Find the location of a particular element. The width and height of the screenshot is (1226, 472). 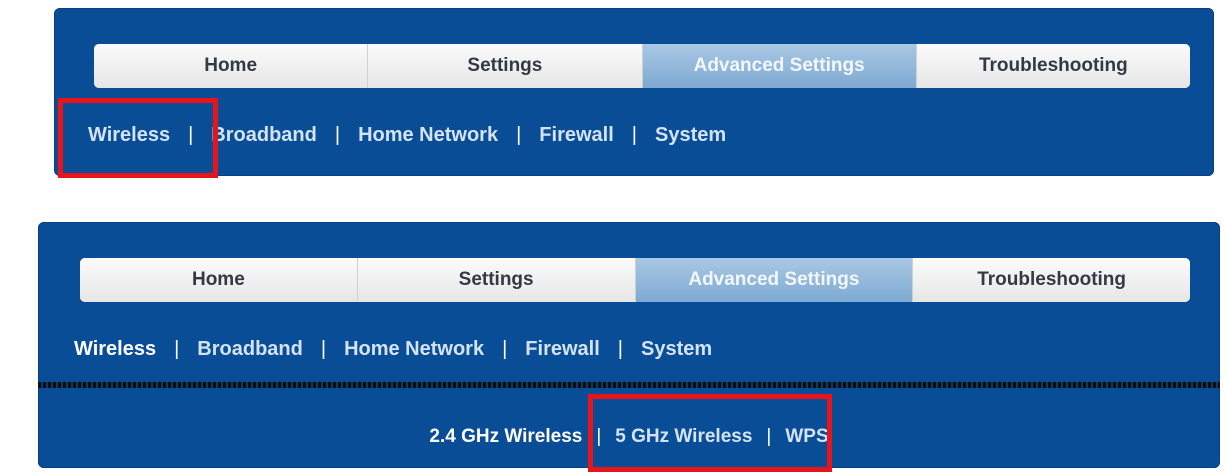

wireless-link-2-4ghz: 2.4 GHz Wireless is located at coordinates (505, 437).